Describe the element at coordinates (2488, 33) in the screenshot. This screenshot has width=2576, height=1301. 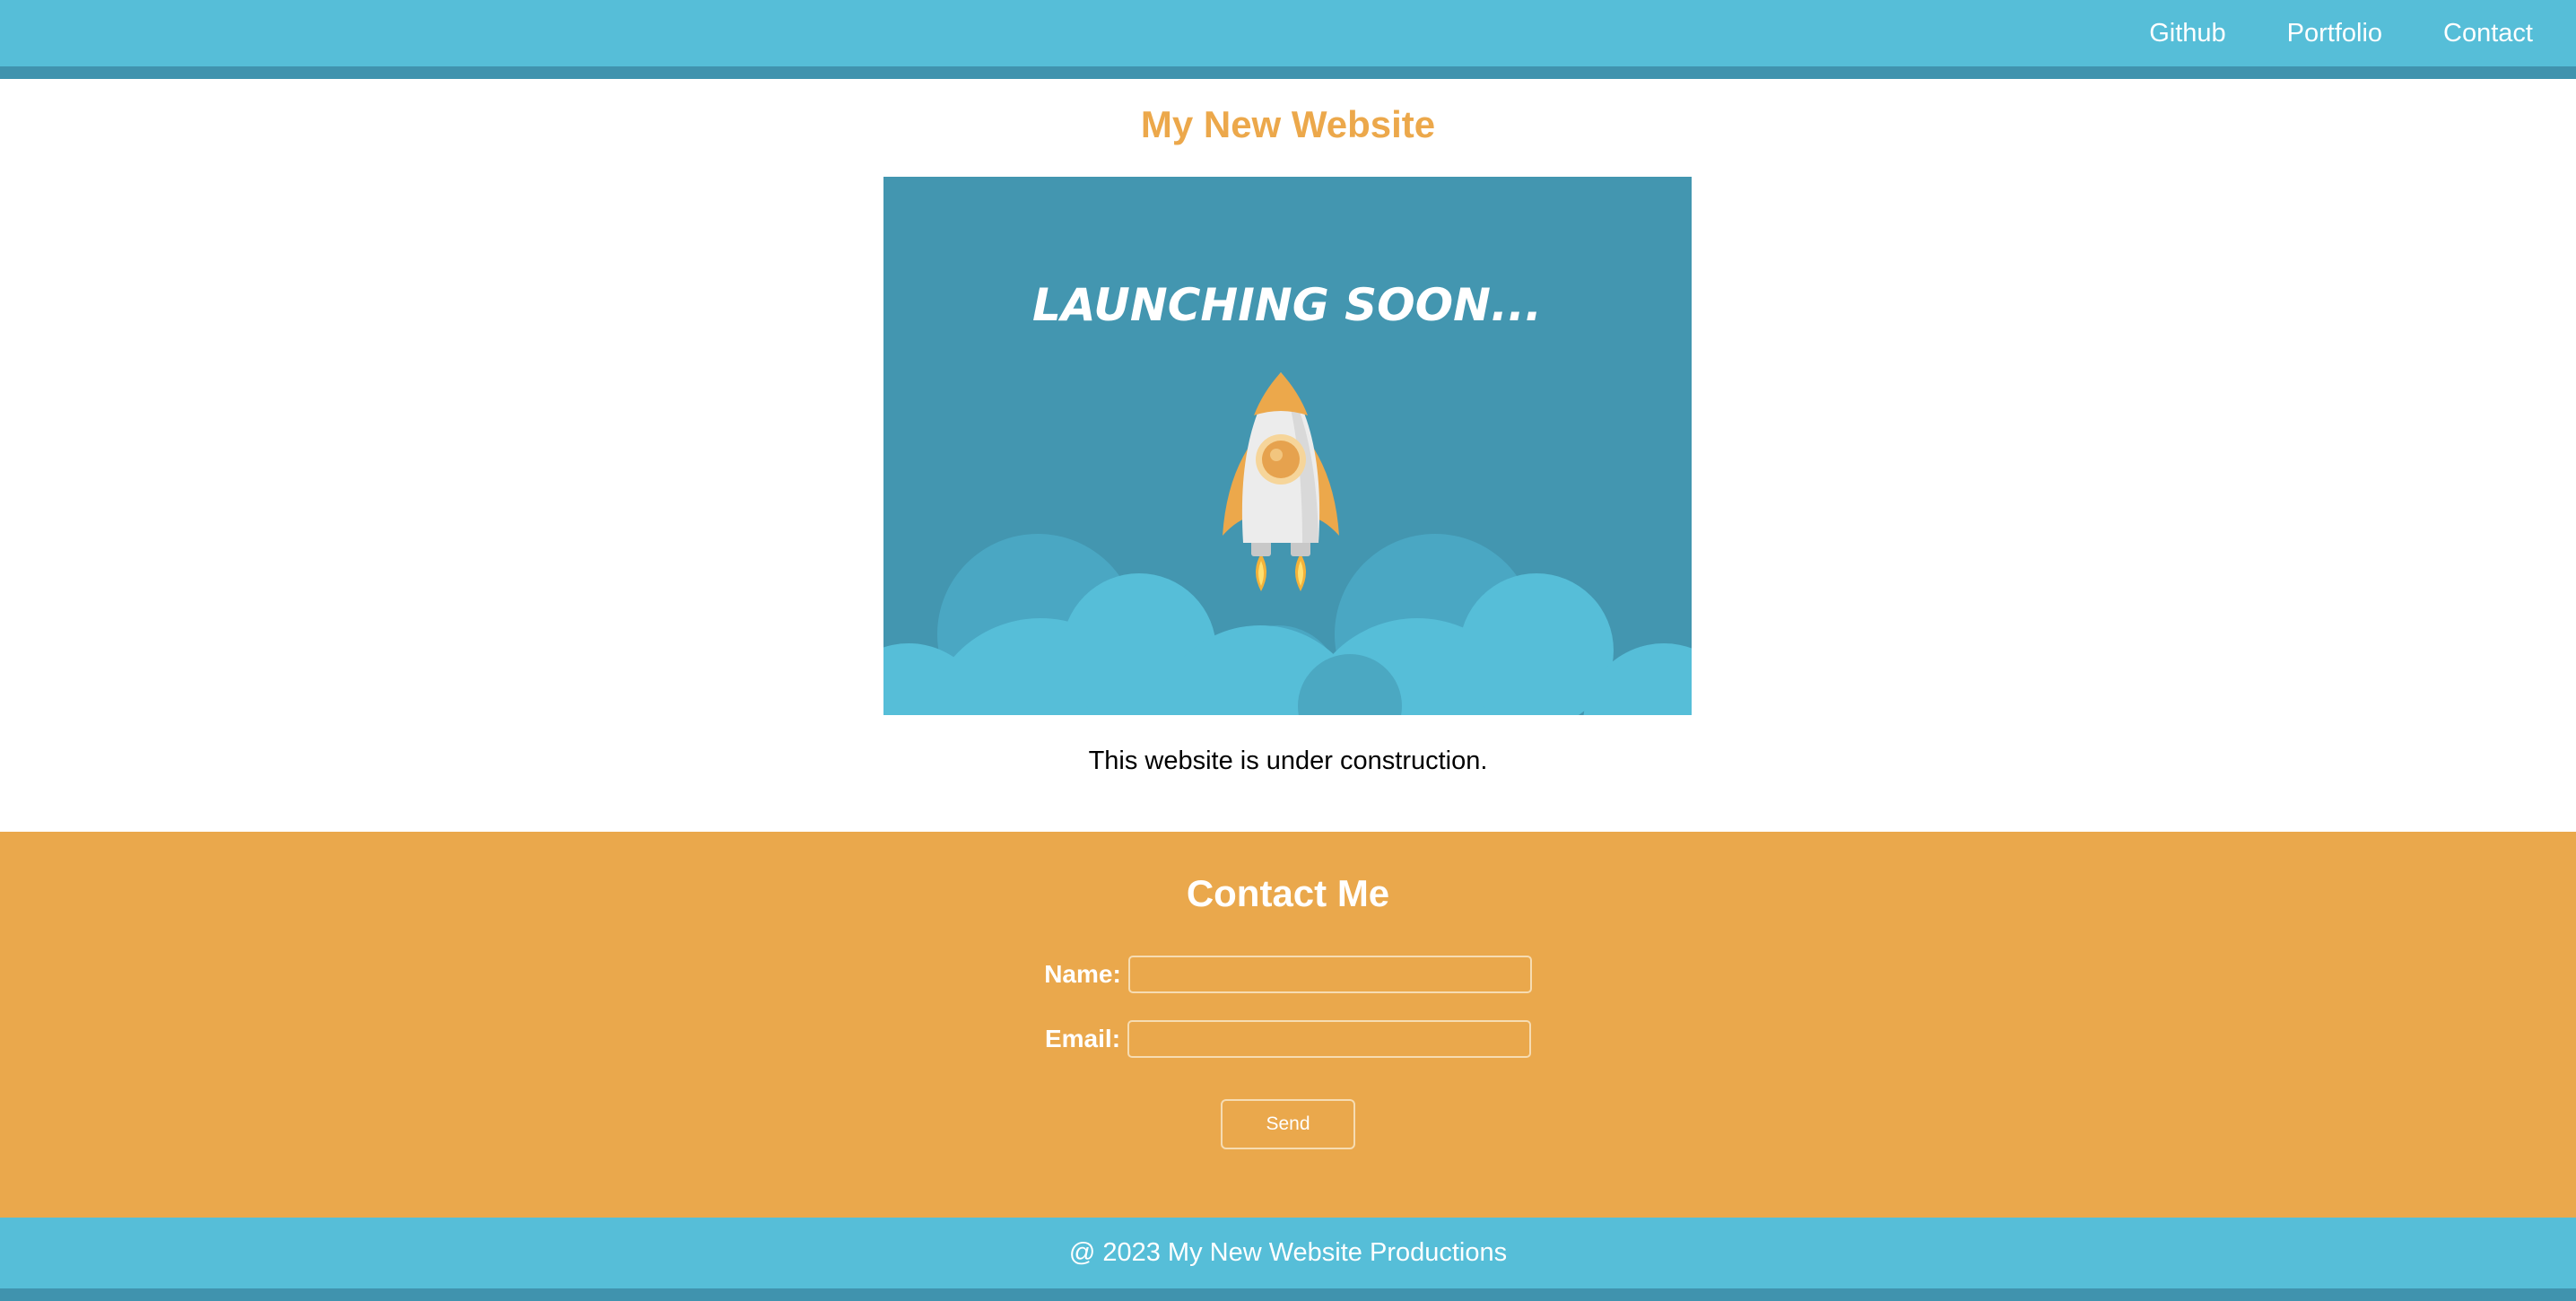
I see `nav-link-contact: Contact` at that location.